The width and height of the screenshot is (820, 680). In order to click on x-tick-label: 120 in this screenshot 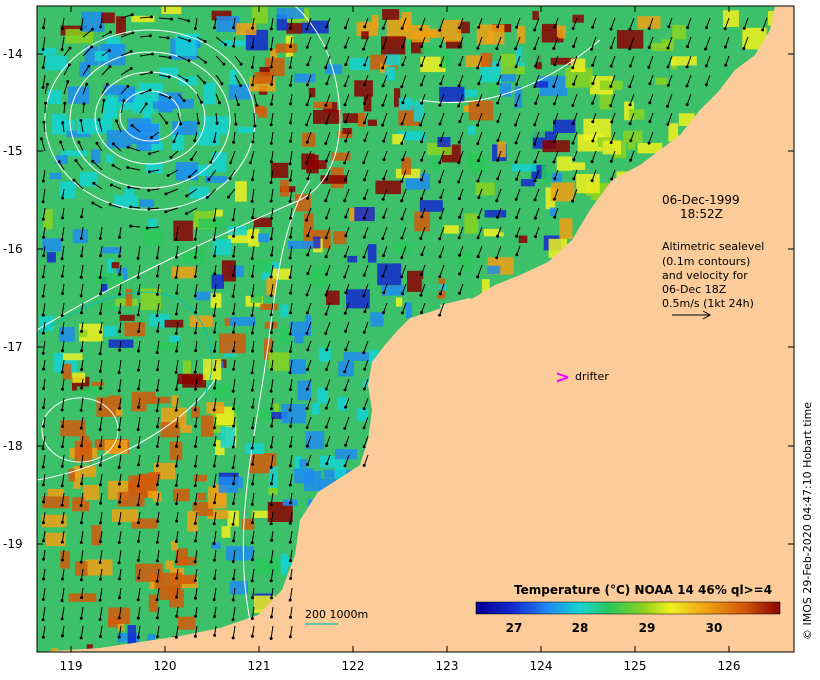, I will do `click(165, 666)`.